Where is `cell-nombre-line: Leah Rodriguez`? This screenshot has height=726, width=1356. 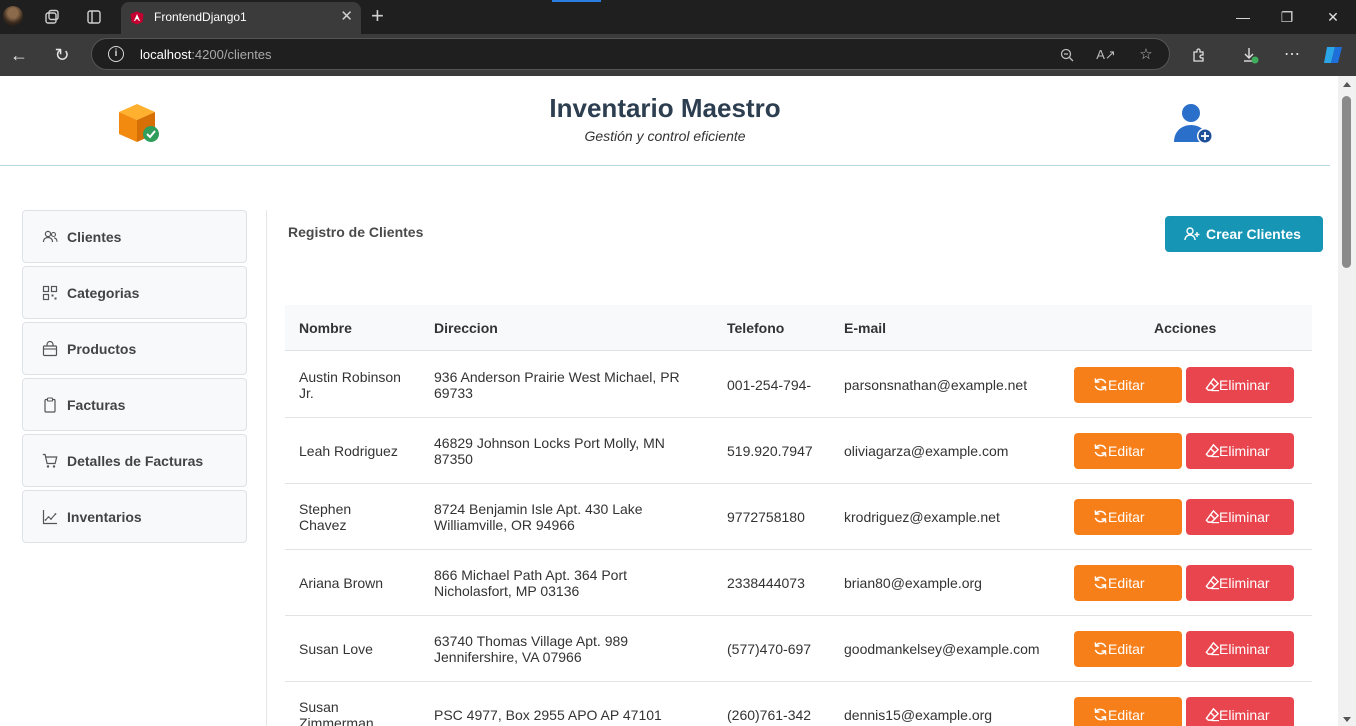 cell-nombre-line: Leah Rodriguez is located at coordinates (348, 451).